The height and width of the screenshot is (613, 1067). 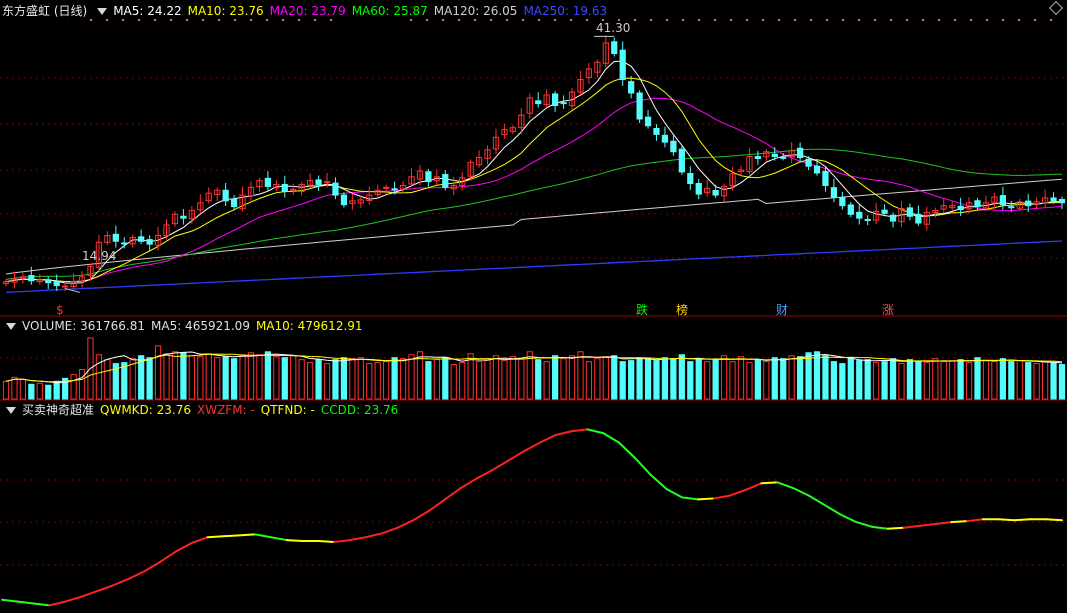 I want to click on event-mark-0: $, so click(x=60, y=310).